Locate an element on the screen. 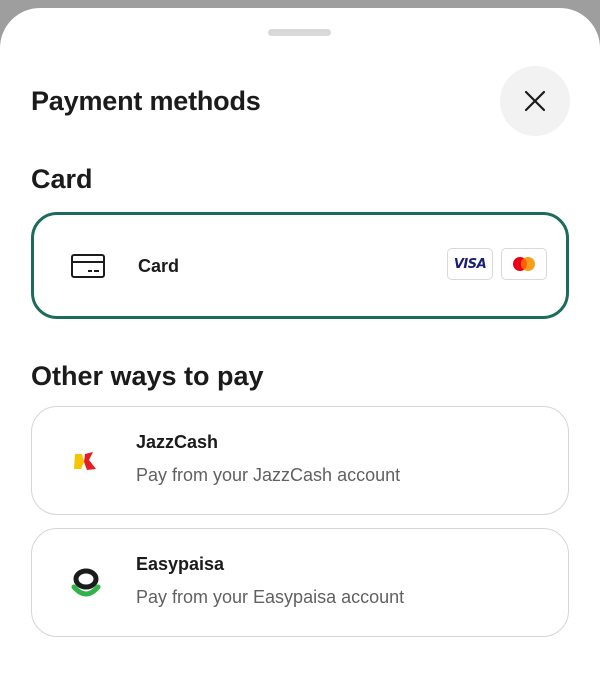 The width and height of the screenshot is (600, 692). section-title-other: Other ways to pay is located at coordinates (147, 376).